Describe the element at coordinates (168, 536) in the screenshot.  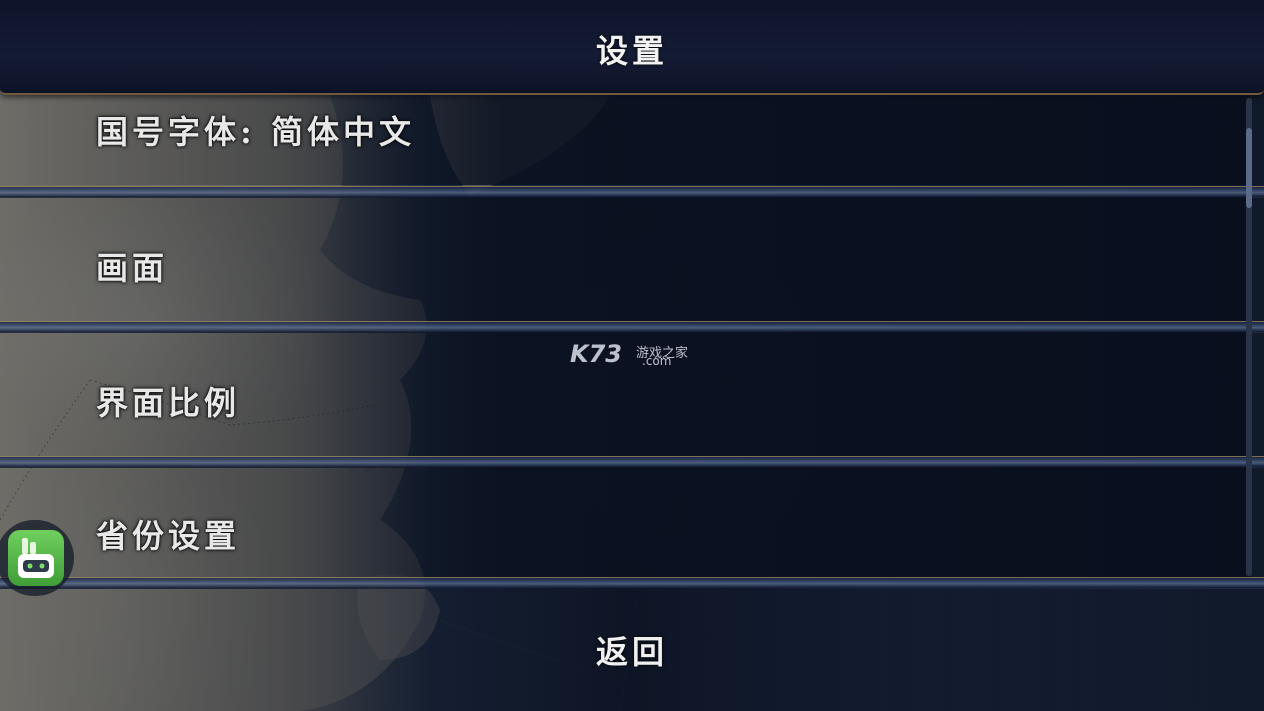
I see `setting-label-province: 省份设置` at that location.